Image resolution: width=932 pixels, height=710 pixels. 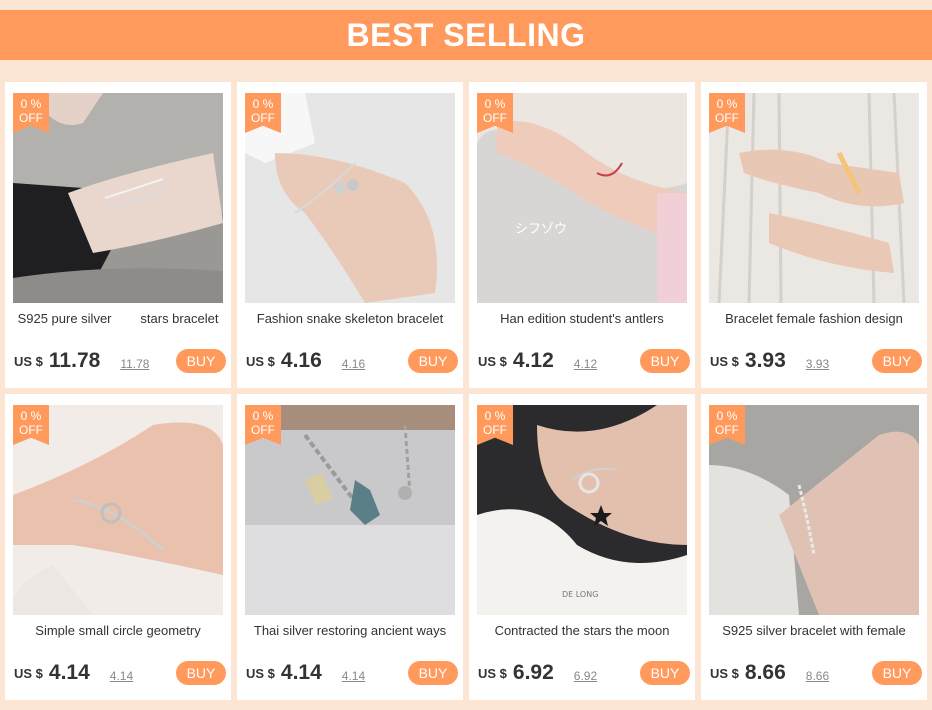 What do you see at coordinates (817, 676) in the screenshot?
I see `original-price: 8.66` at bounding box center [817, 676].